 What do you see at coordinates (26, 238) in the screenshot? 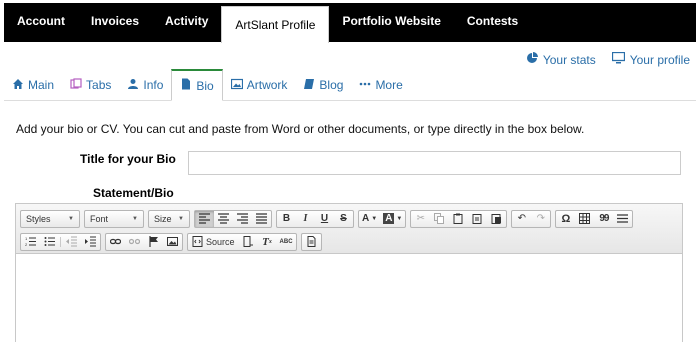
I see `svg-text: 1` at bounding box center [26, 238].